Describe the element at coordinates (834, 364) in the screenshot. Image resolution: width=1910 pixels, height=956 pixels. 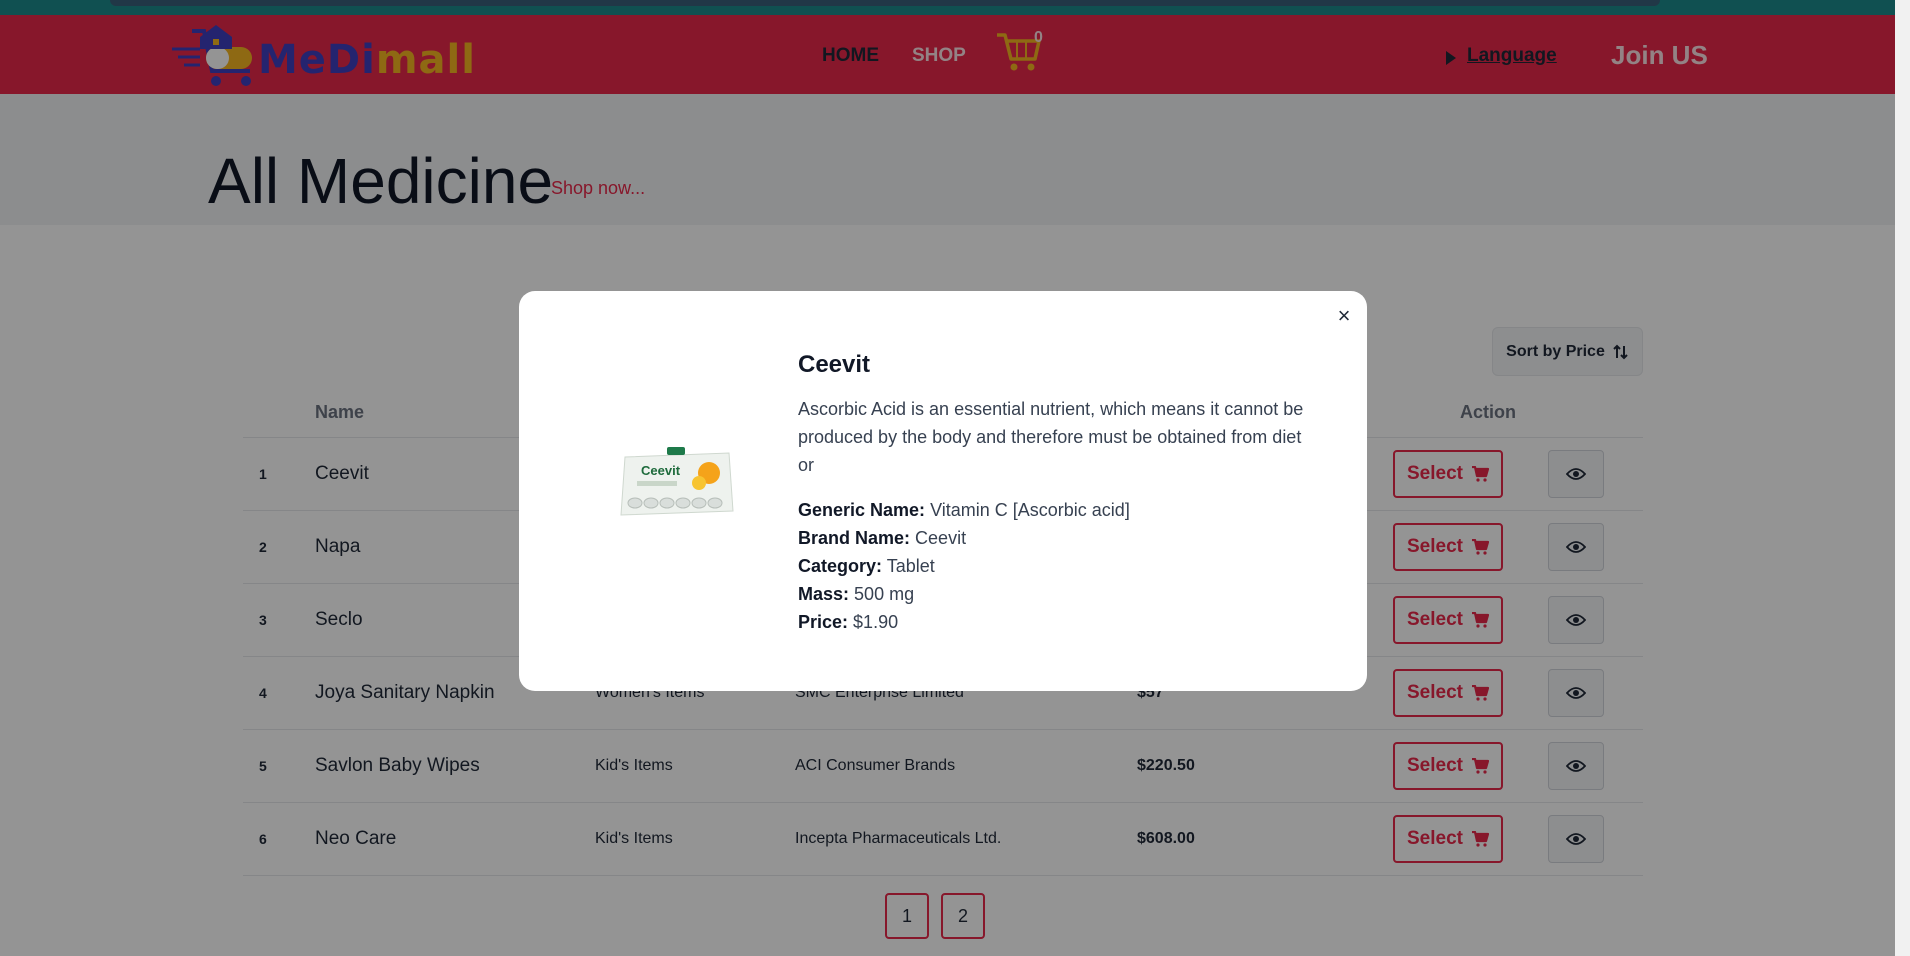
I see `modal-product-title: Ceevit` at that location.